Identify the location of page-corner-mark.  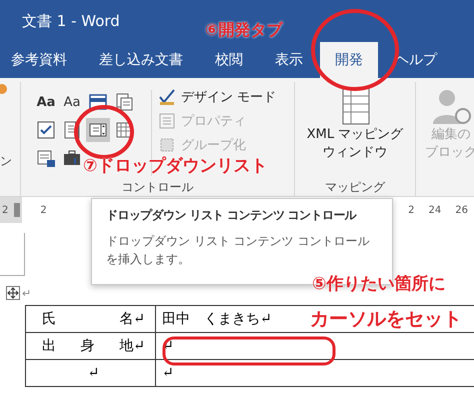
(12, 254).